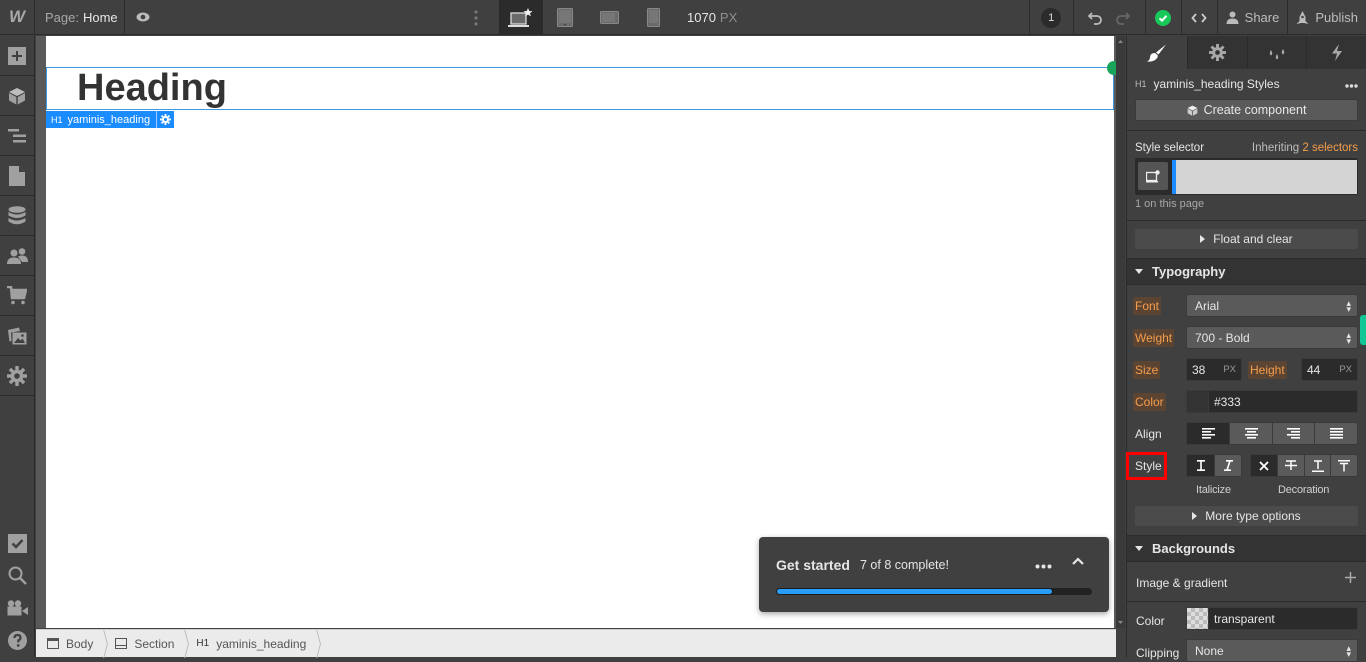 This screenshot has width=1366, height=662. I want to click on align-justify-icon, so click(1336, 433).